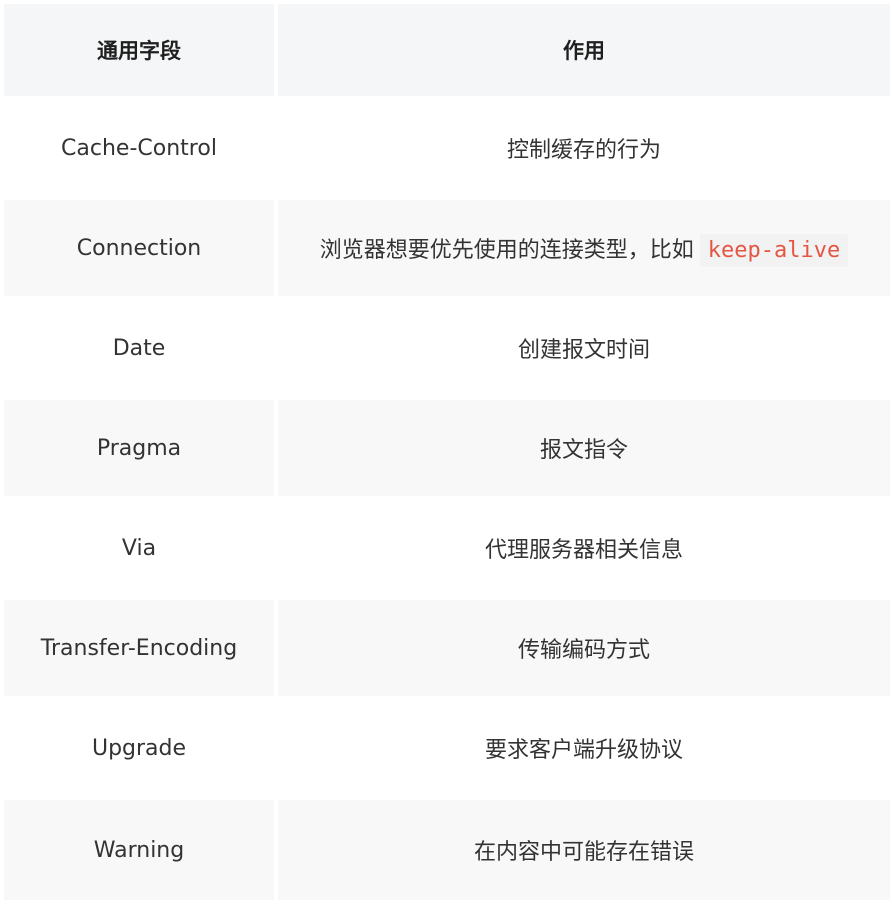 Image resolution: width=892 pixels, height=914 pixels. I want to click on field-description-cell: 在内容中可能存在错误, so click(584, 850).